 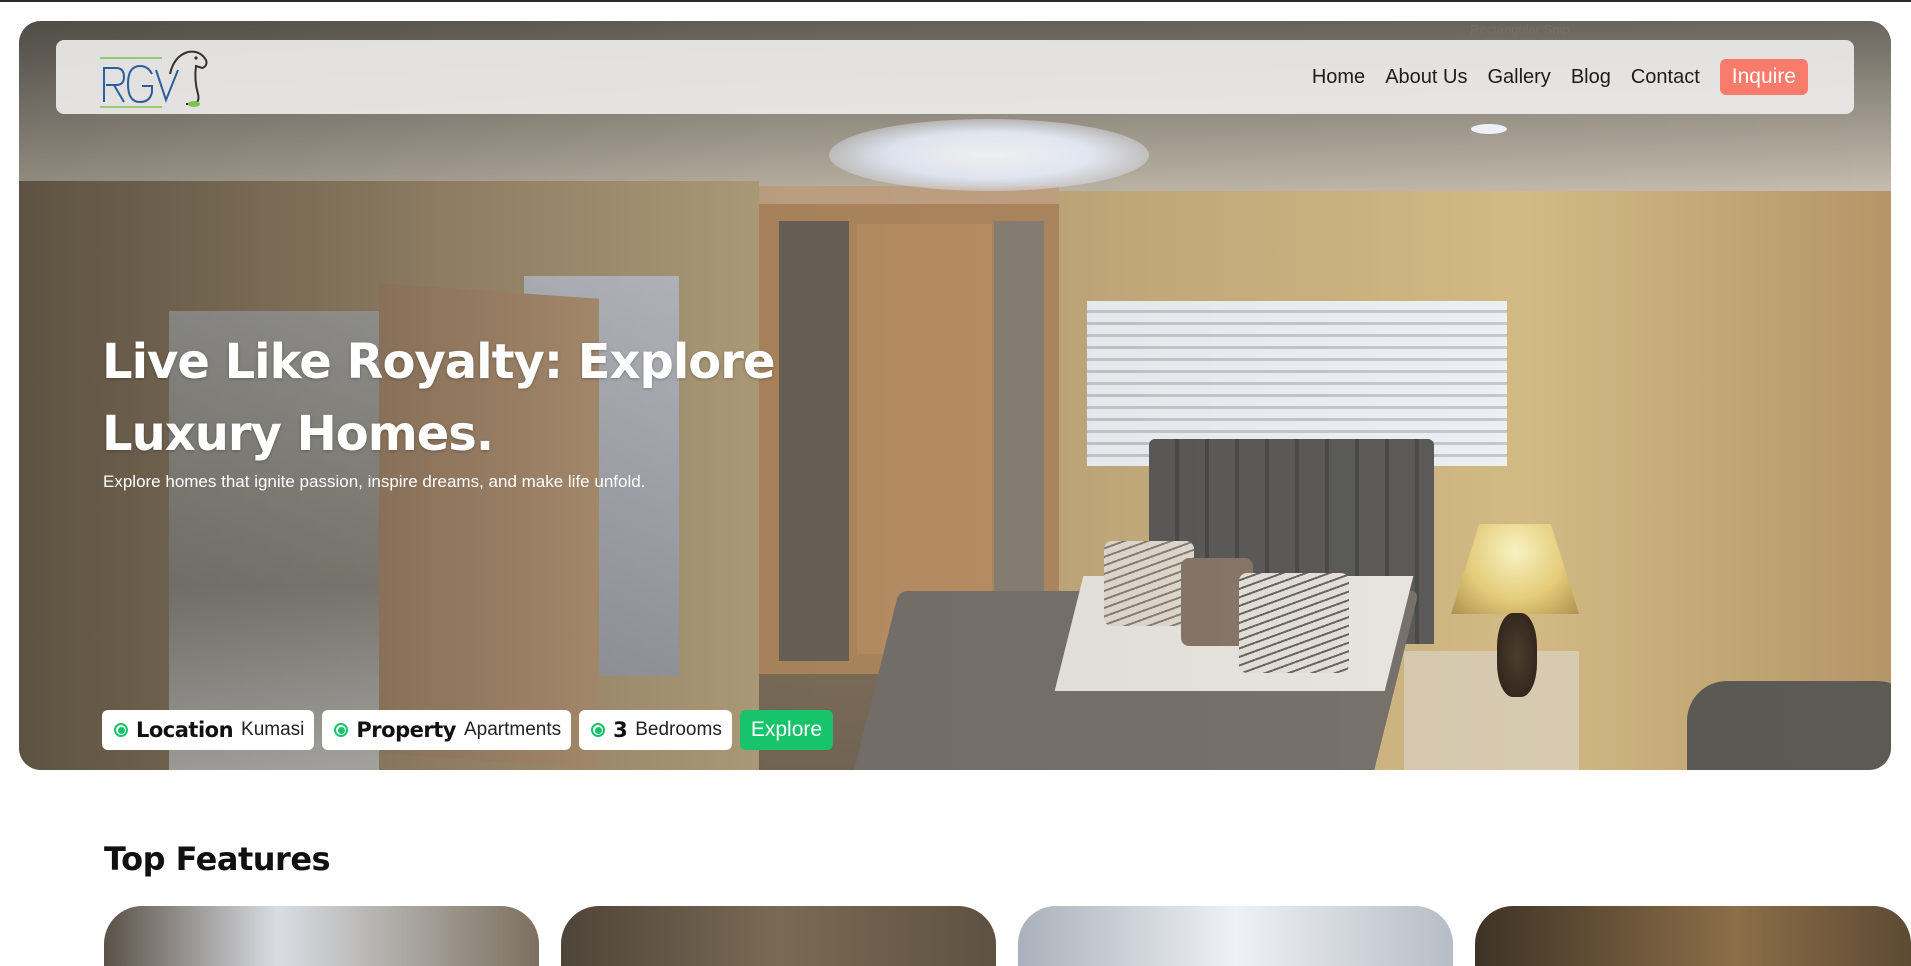 I want to click on location-filter: Location Kumasi, so click(x=208, y=730).